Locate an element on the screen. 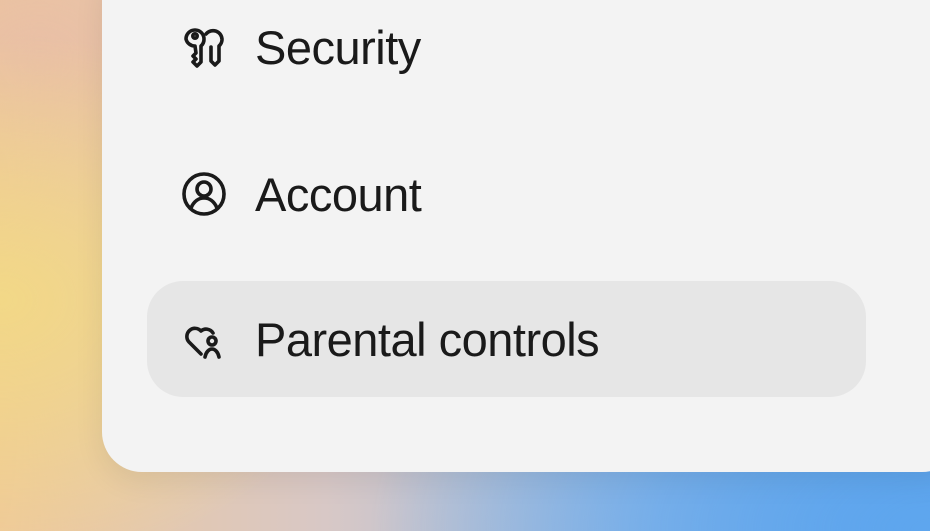 This screenshot has height=531, width=930. sidebar-item-label: Security is located at coordinates (338, 47).